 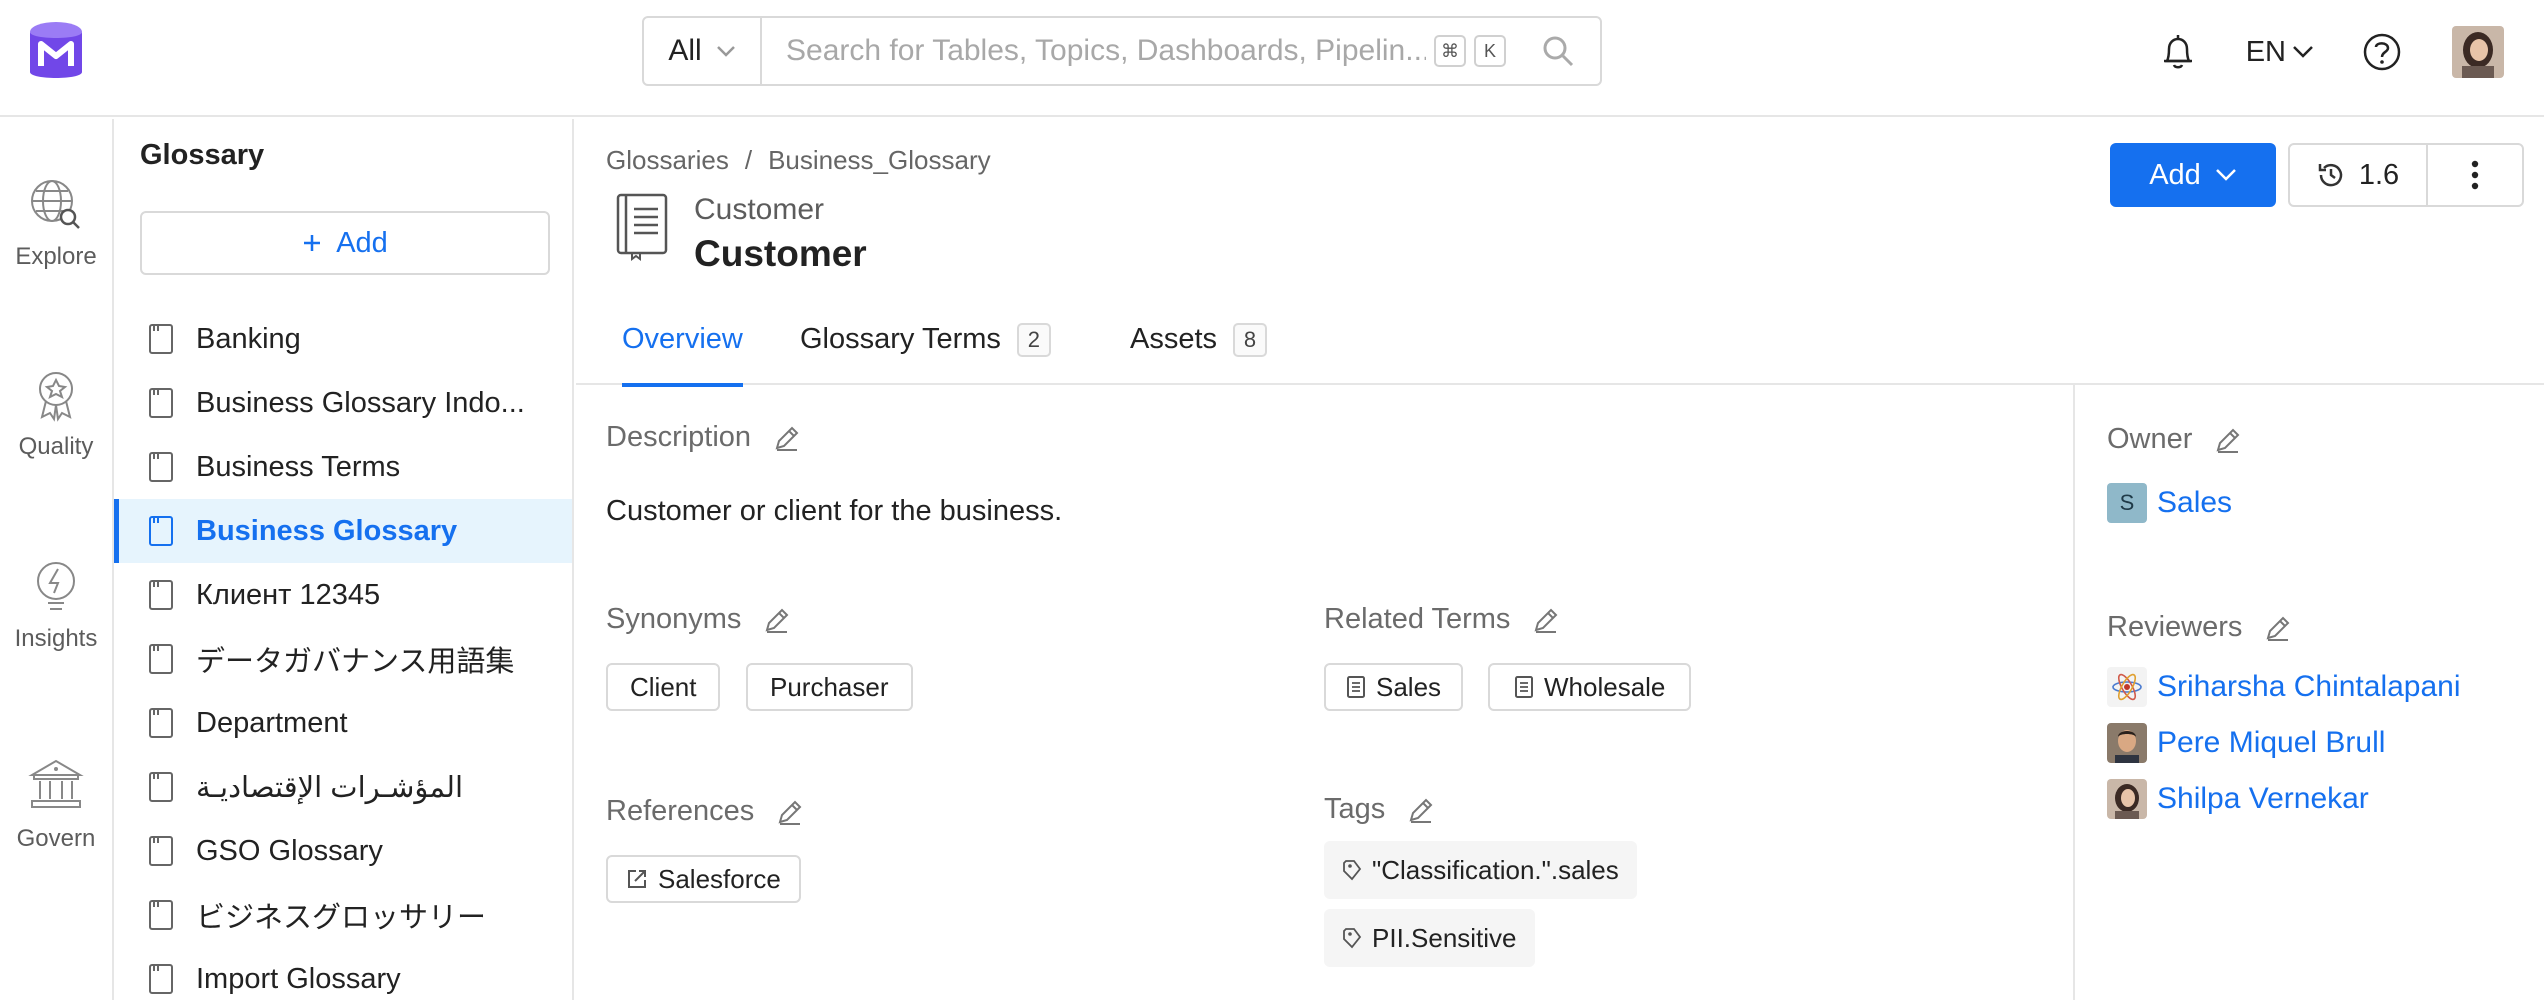 I want to click on related-term-label: Sales, so click(x=1409, y=686).